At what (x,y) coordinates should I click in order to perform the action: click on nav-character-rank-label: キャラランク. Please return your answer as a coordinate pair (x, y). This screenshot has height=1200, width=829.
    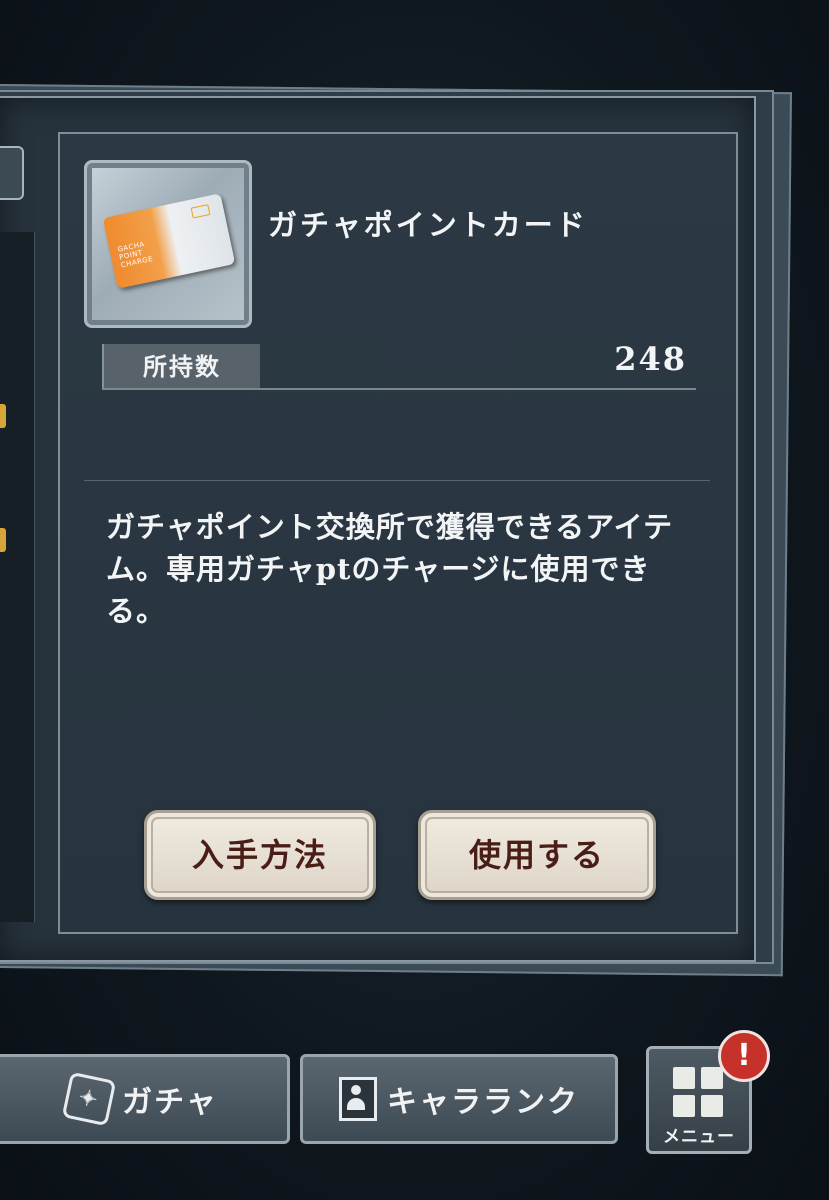
    Looking at the image, I should click on (483, 1102).